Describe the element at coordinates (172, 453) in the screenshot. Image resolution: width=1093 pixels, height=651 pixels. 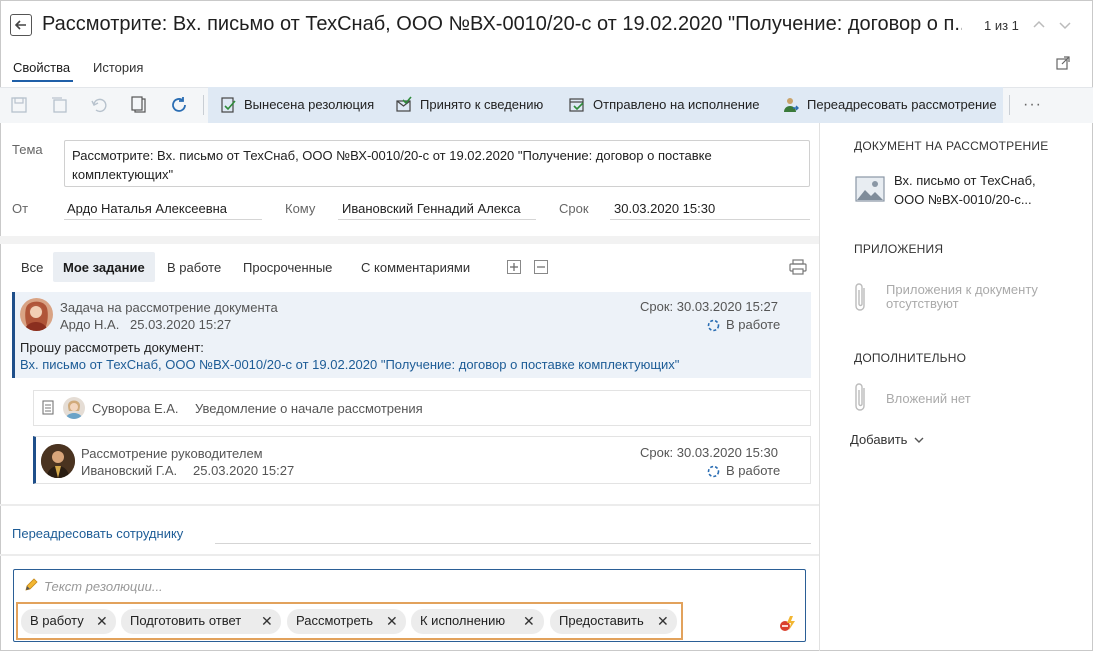
I see `review-task-title: Рассмотрение руководителем` at that location.